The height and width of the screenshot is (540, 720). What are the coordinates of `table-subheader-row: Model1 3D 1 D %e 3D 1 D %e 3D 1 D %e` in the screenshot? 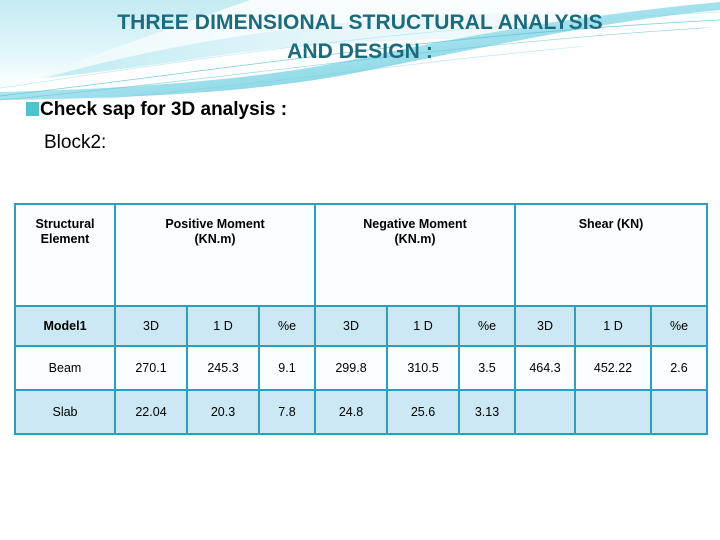 It's located at (361, 326).